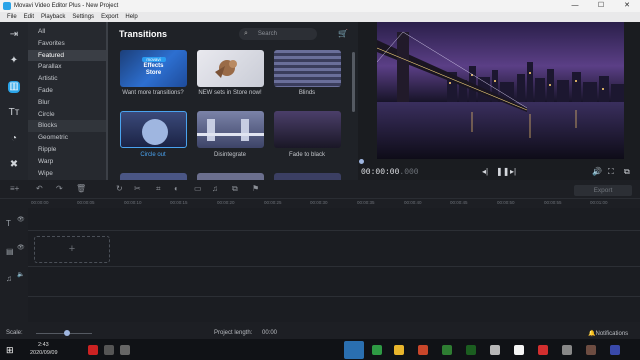 The width and height of the screenshot is (640, 360). I want to click on menu-file: File, so click(12, 17).